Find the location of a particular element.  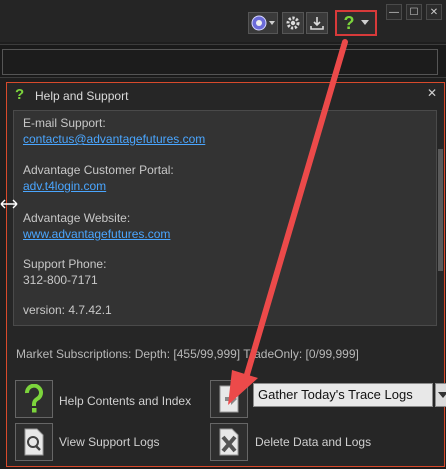

delete-data-logs-button is located at coordinates (229, 442).